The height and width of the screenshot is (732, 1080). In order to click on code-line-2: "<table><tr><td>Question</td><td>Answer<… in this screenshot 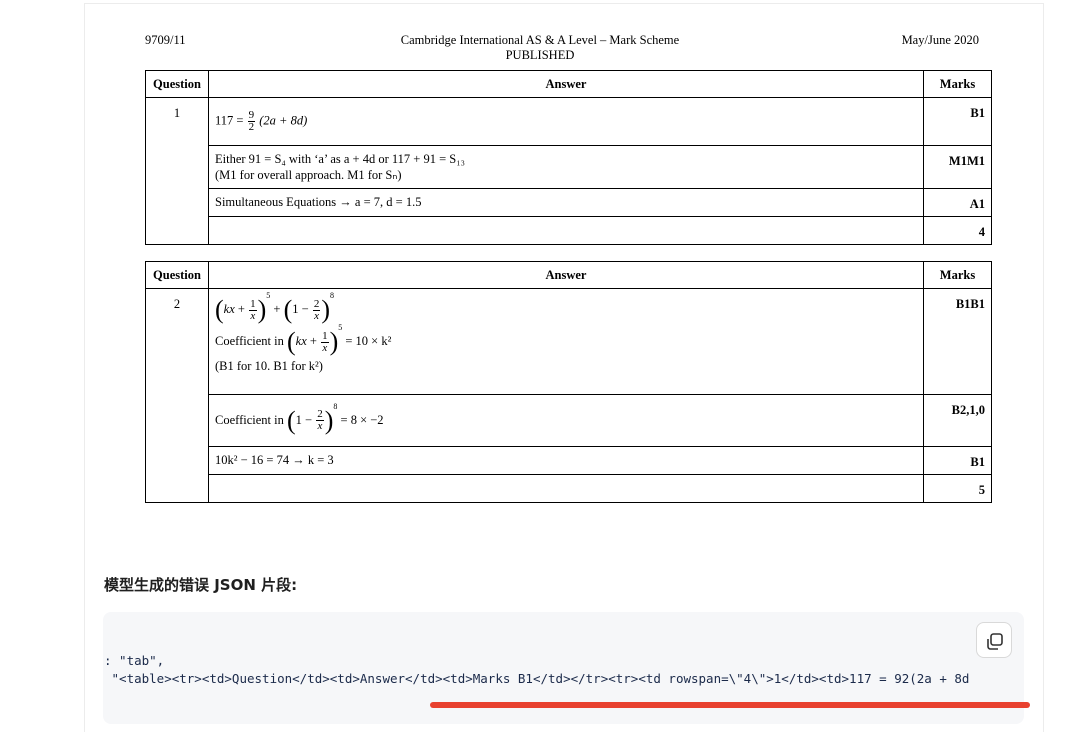, I will do `click(537, 678)`.